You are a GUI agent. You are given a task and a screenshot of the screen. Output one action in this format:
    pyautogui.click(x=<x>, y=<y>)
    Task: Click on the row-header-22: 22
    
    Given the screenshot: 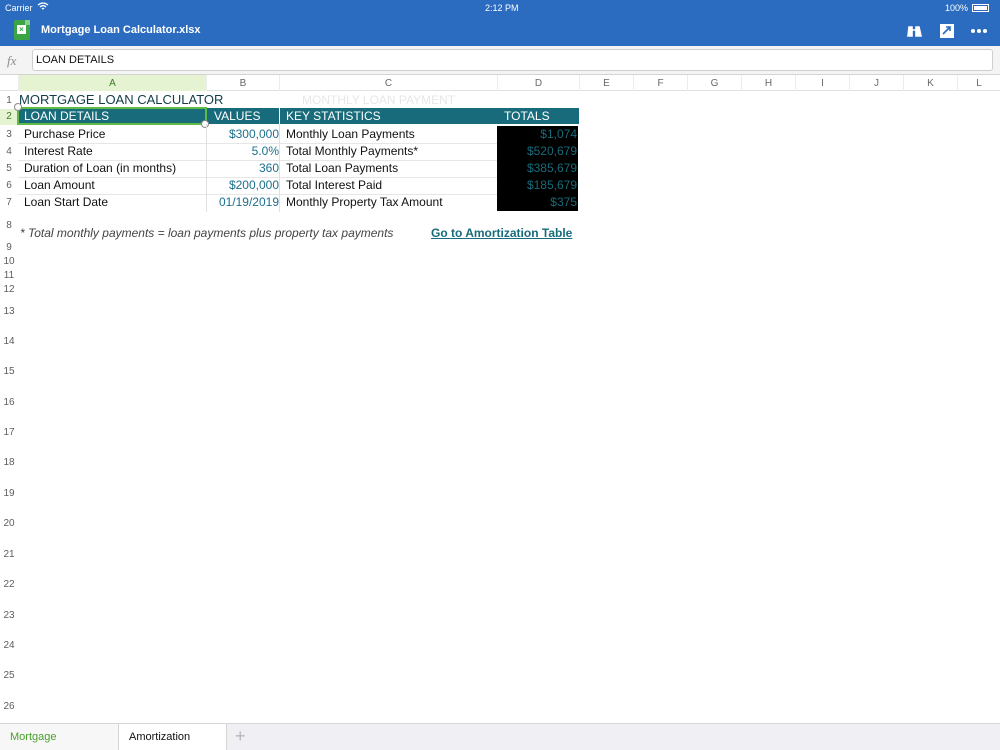 What is the action you would take?
    pyautogui.click(x=9, y=585)
    